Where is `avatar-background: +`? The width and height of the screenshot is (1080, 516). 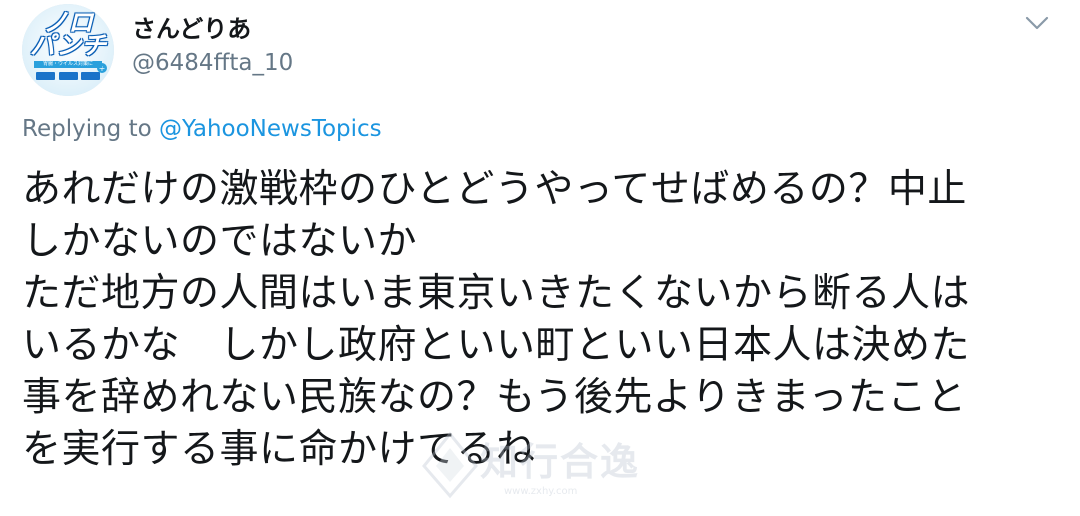 avatar-background: + is located at coordinates (68, 50).